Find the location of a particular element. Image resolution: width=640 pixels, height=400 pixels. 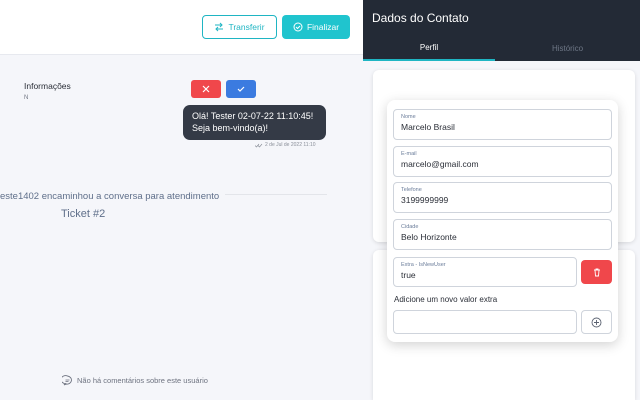

panel-tabs: Perfil Histórico is located at coordinates (501, 48).